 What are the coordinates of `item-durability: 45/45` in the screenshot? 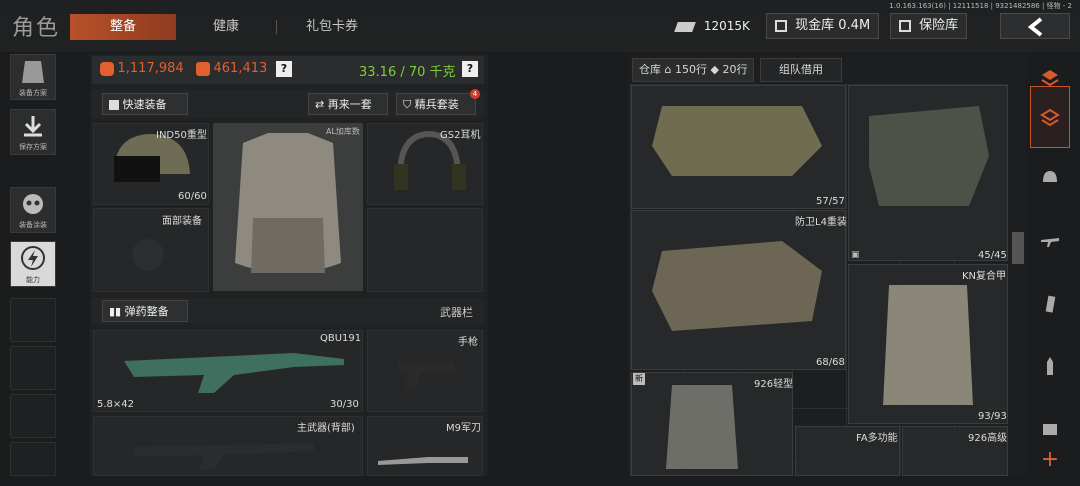 It's located at (992, 255).